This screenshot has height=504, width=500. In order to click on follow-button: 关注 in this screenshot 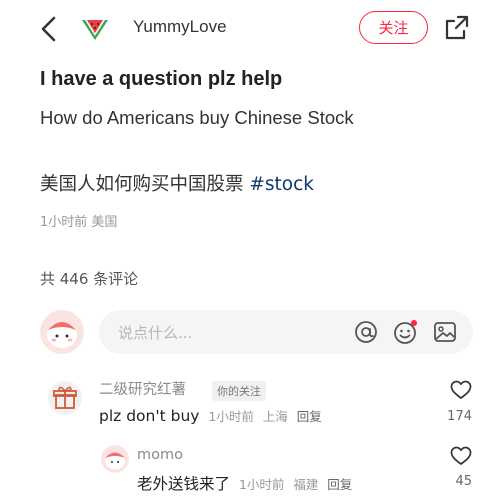, I will do `click(393, 27)`.